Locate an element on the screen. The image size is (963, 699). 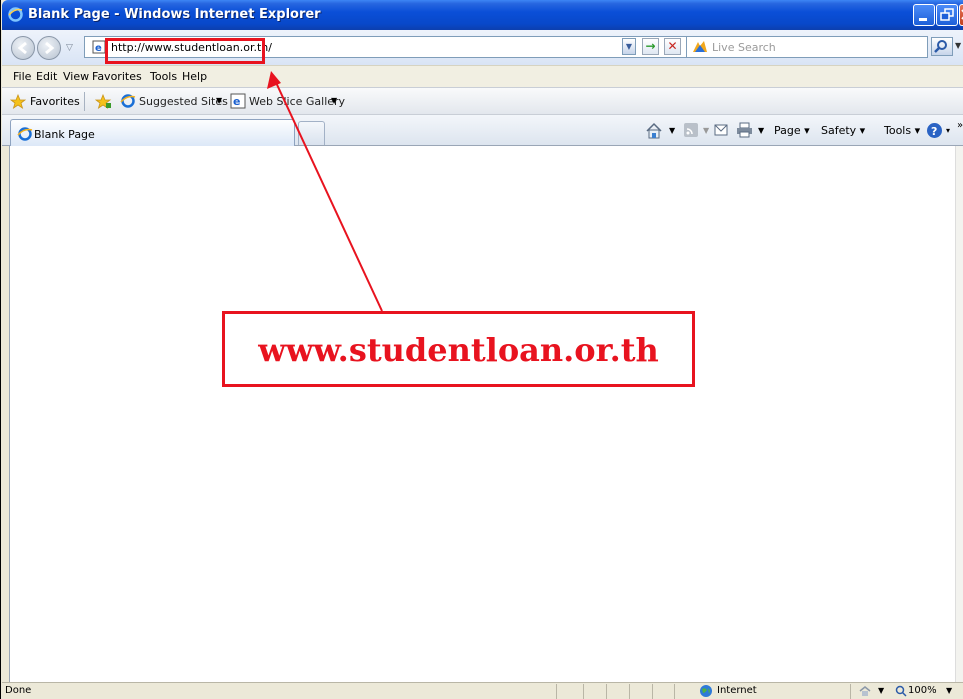
print-dropdown: ▼ is located at coordinates (761, 130).